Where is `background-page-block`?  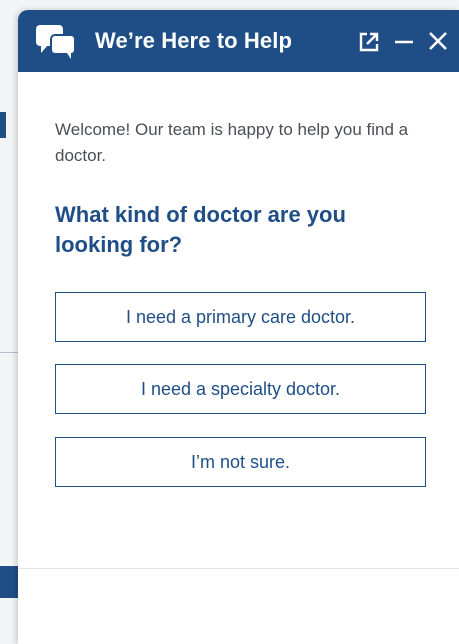 background-page-block is located at coordinates (9, 582).